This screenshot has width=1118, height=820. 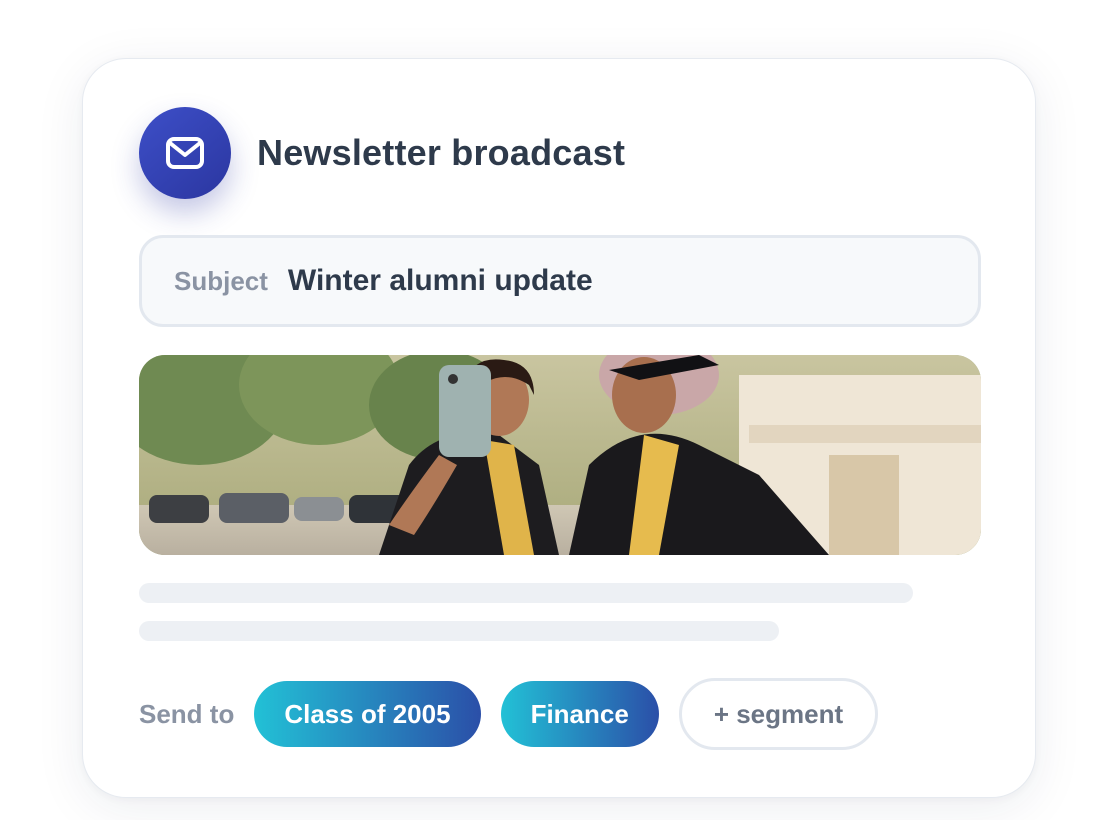 I want to click on add-segment-button: + segment, so click(x=778, y=714).